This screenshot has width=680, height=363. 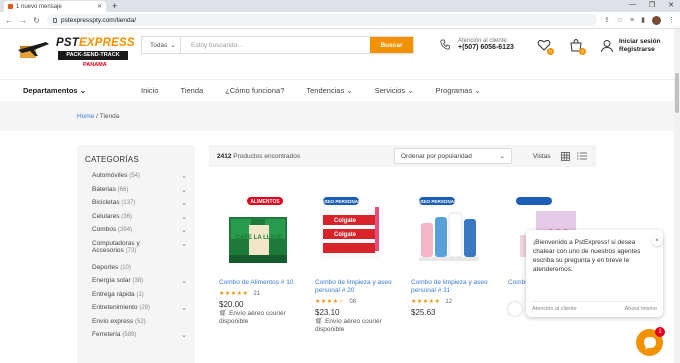 What do you see at coordinates (453, 156) in the screenshot?
I see `sort-select: Ordenar por popularidad ⌄` at bounding box center [453, 156].